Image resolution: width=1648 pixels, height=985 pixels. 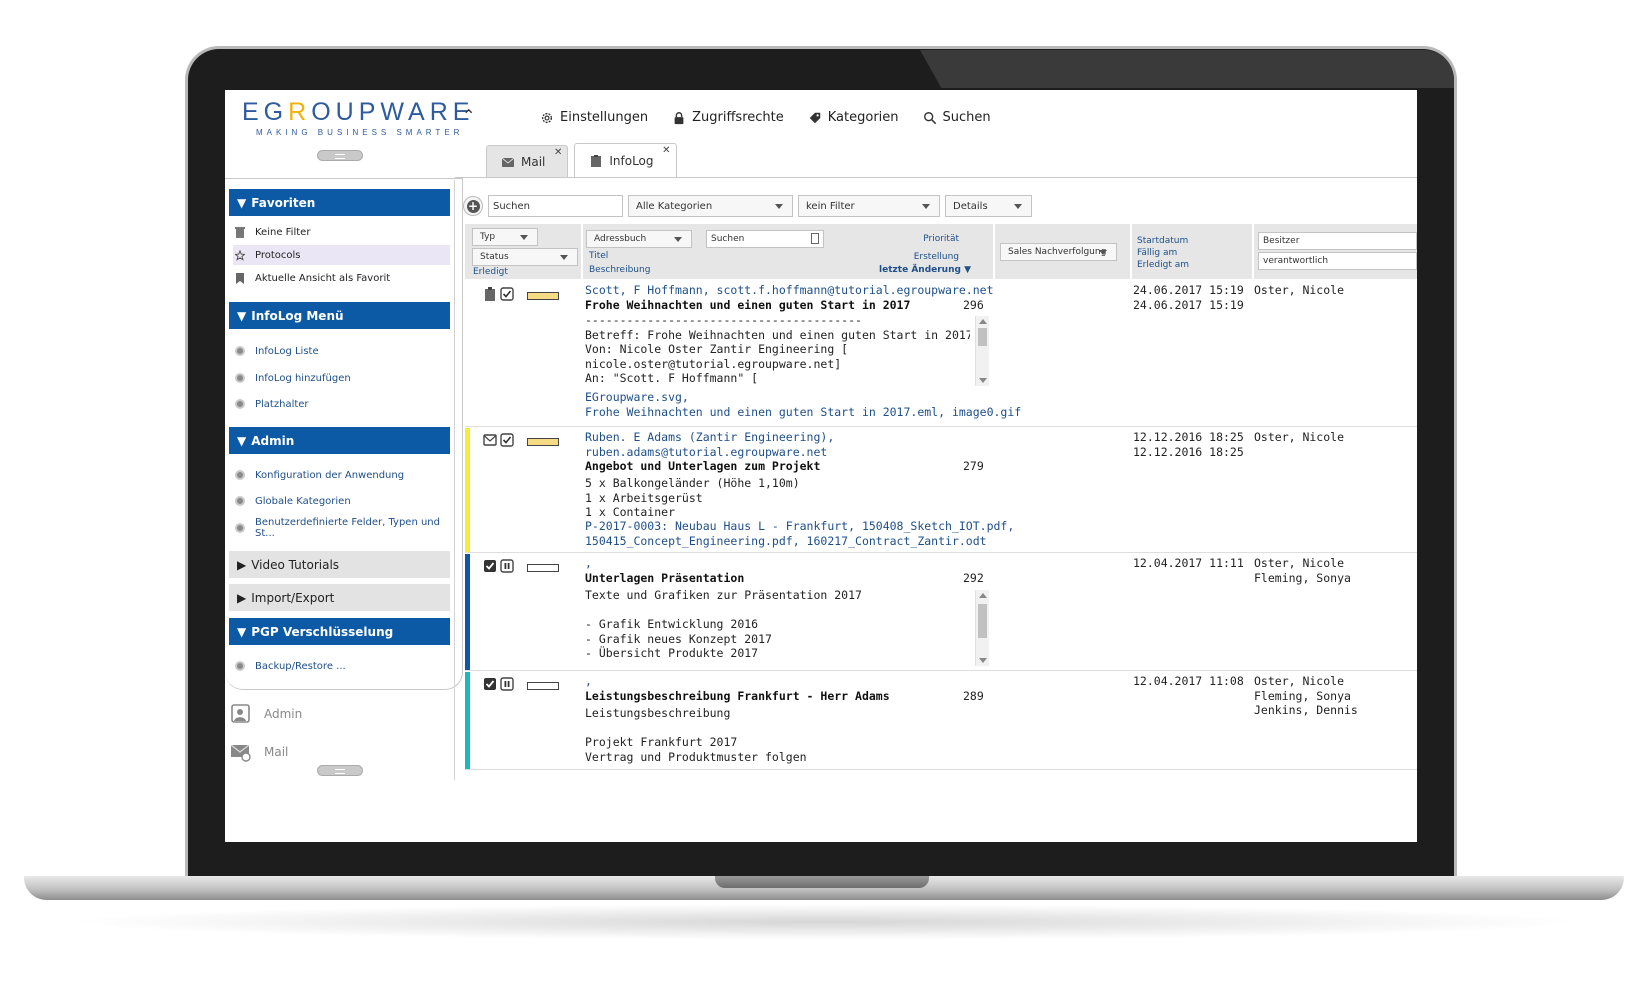 What do you see at coordinates (490, 272) in the screenshot?
I see `column-erledigt: Erledigt` at bounding box center [490, 272].